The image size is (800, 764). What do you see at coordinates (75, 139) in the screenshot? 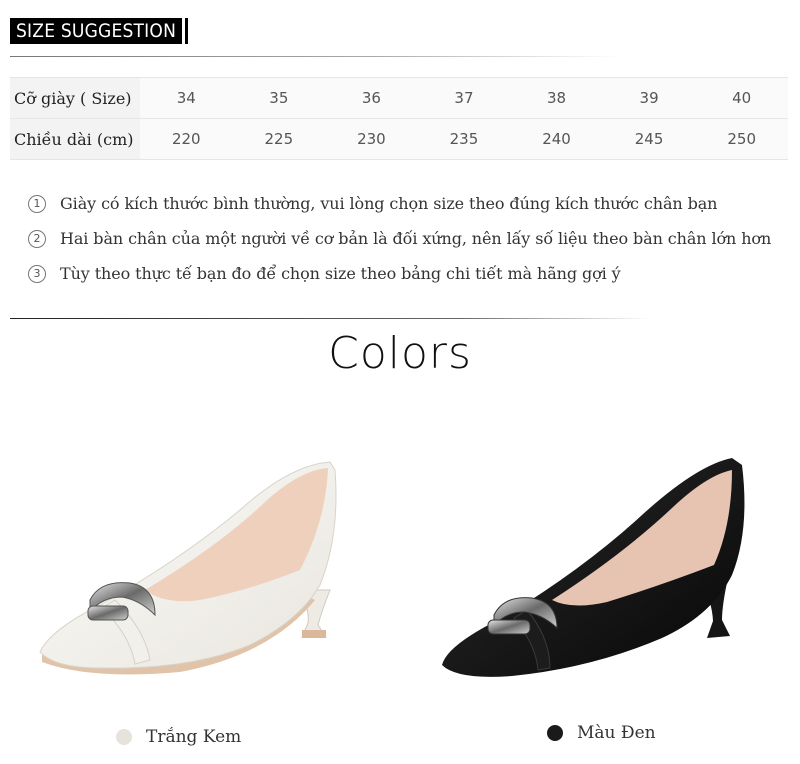
I see `row-label: Chiều dài (cm)` at bounding box center [75, 139].